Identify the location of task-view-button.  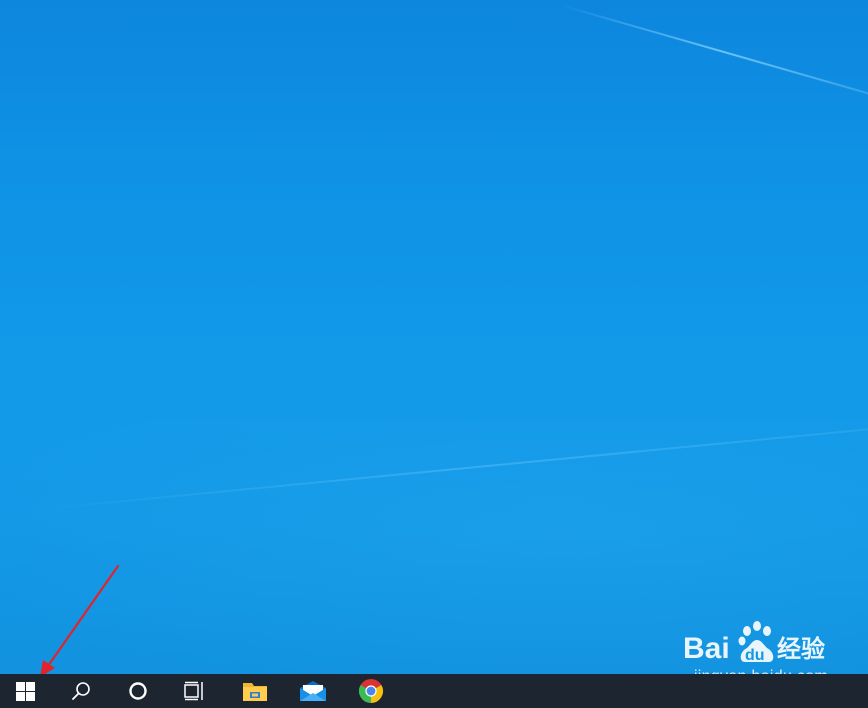
(195, 691).